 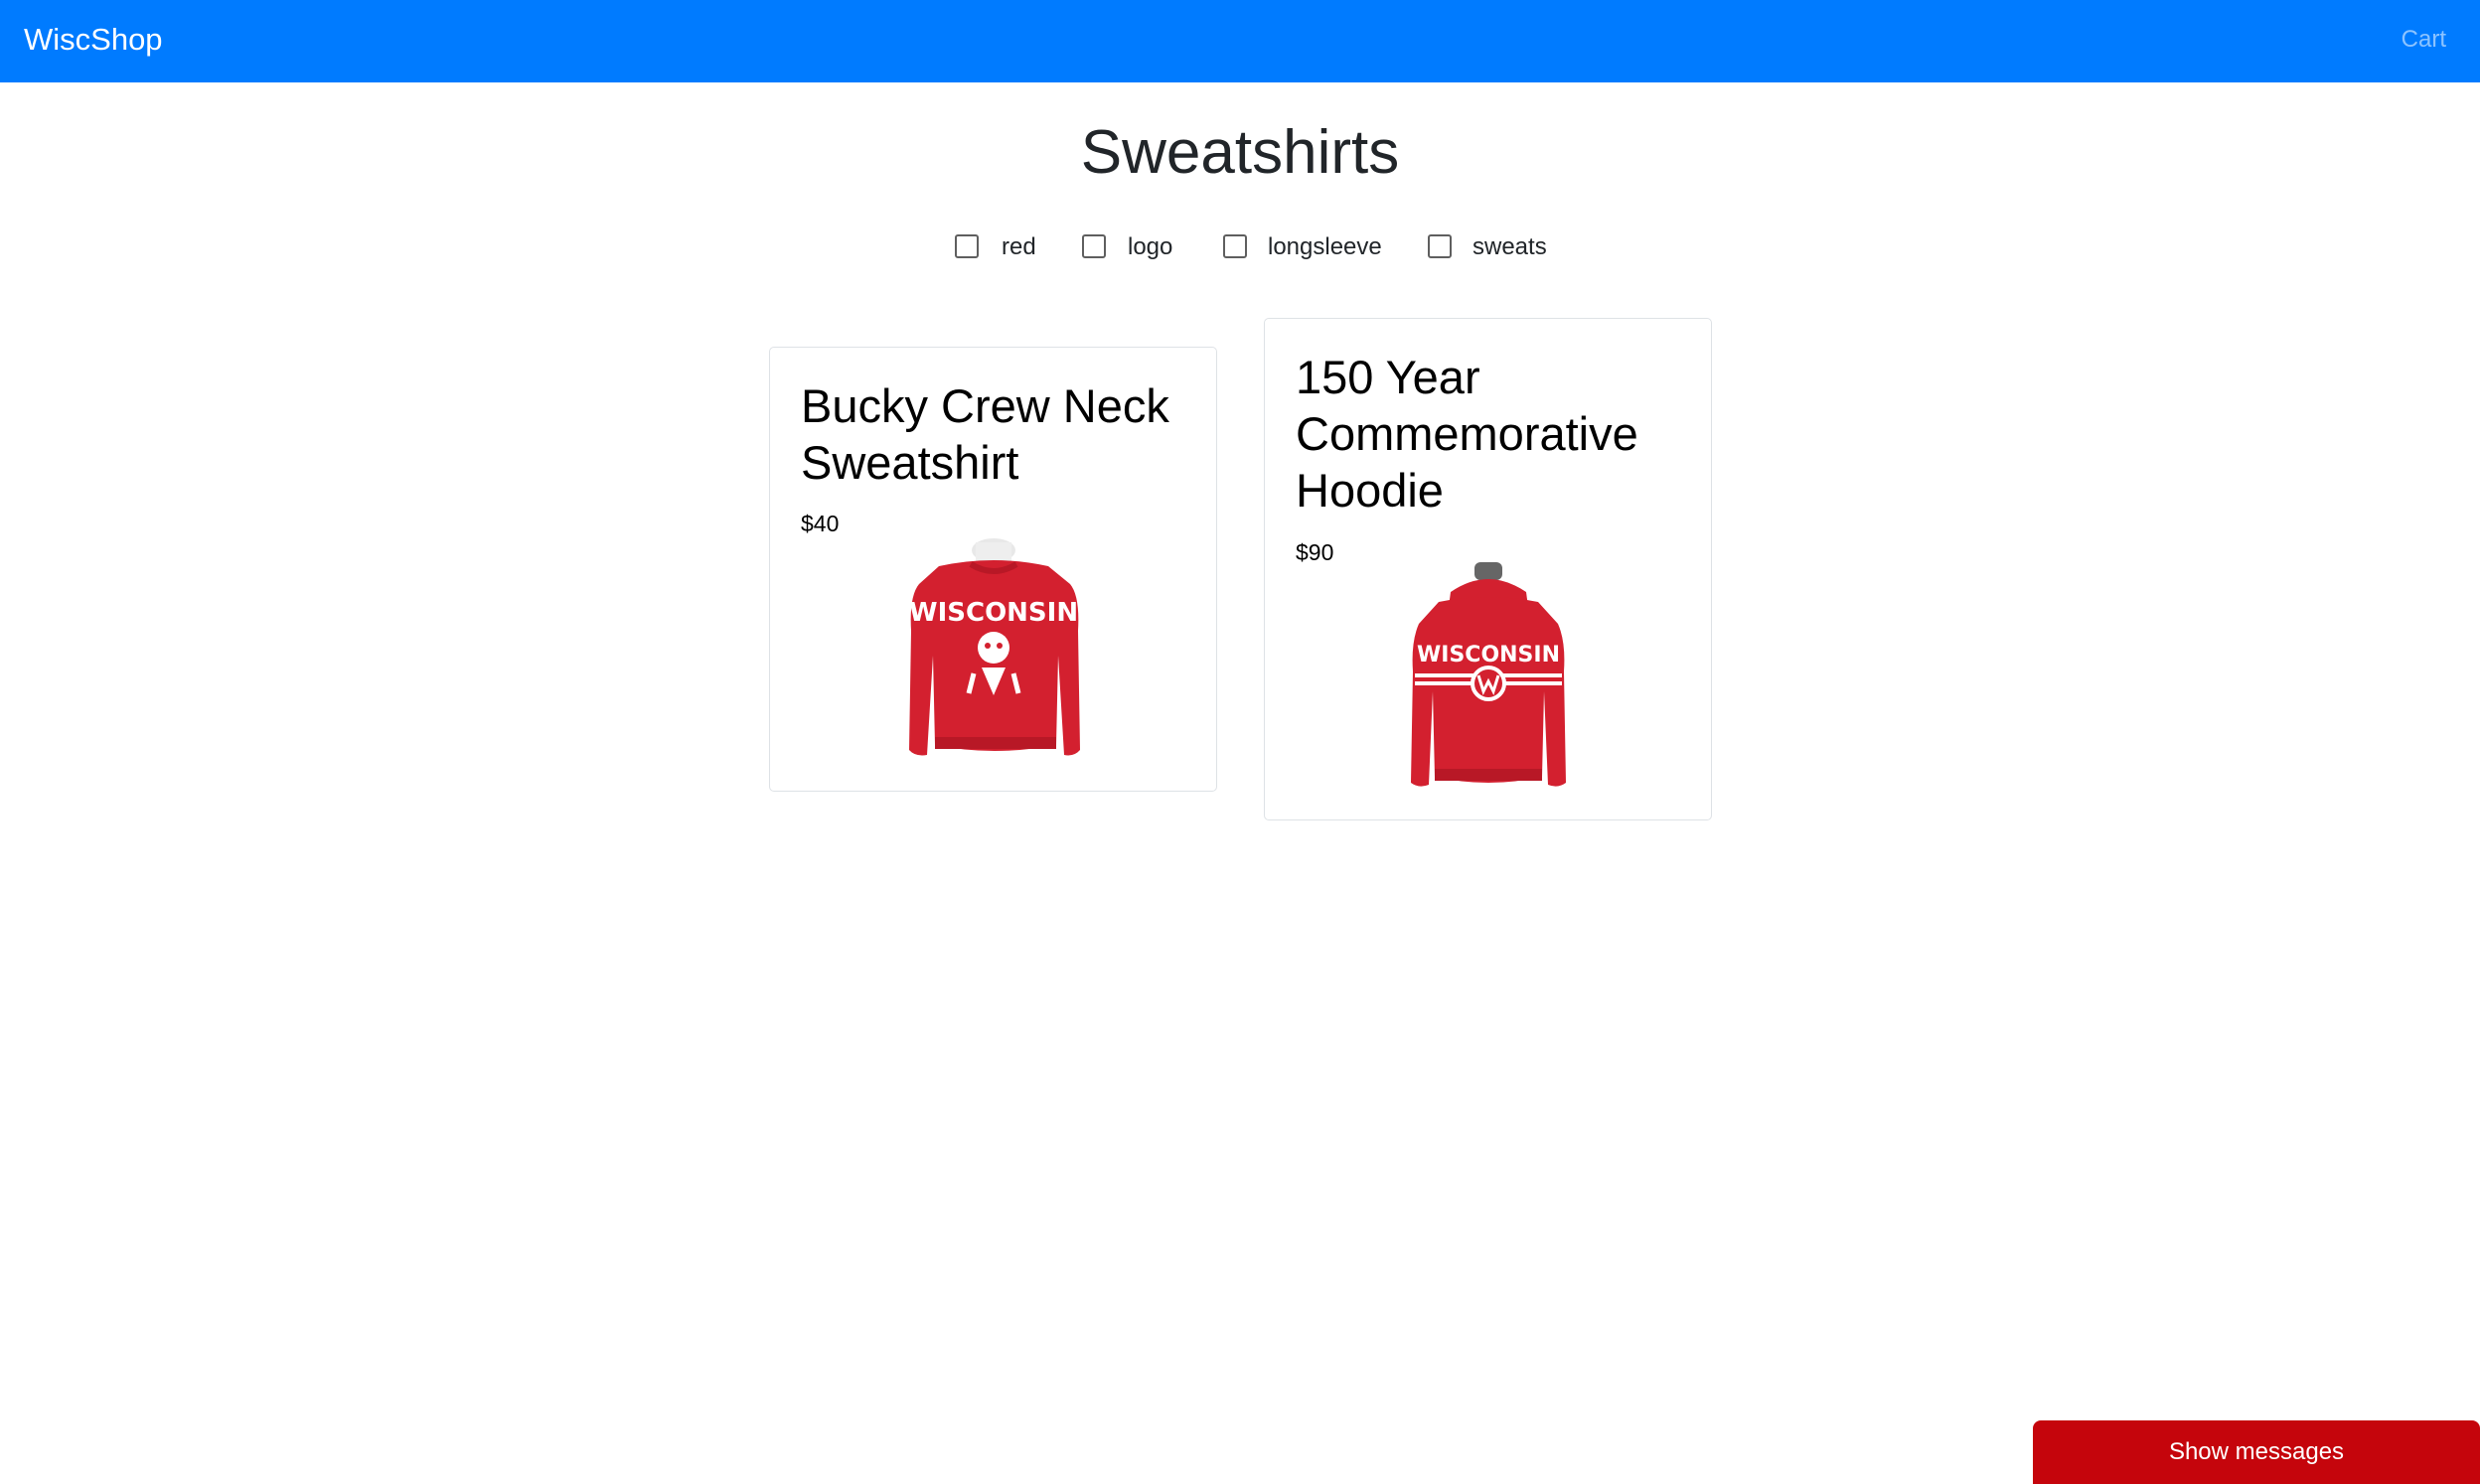 I want to click on filter-sweats-checkbox, so click(x=1440, y=246).